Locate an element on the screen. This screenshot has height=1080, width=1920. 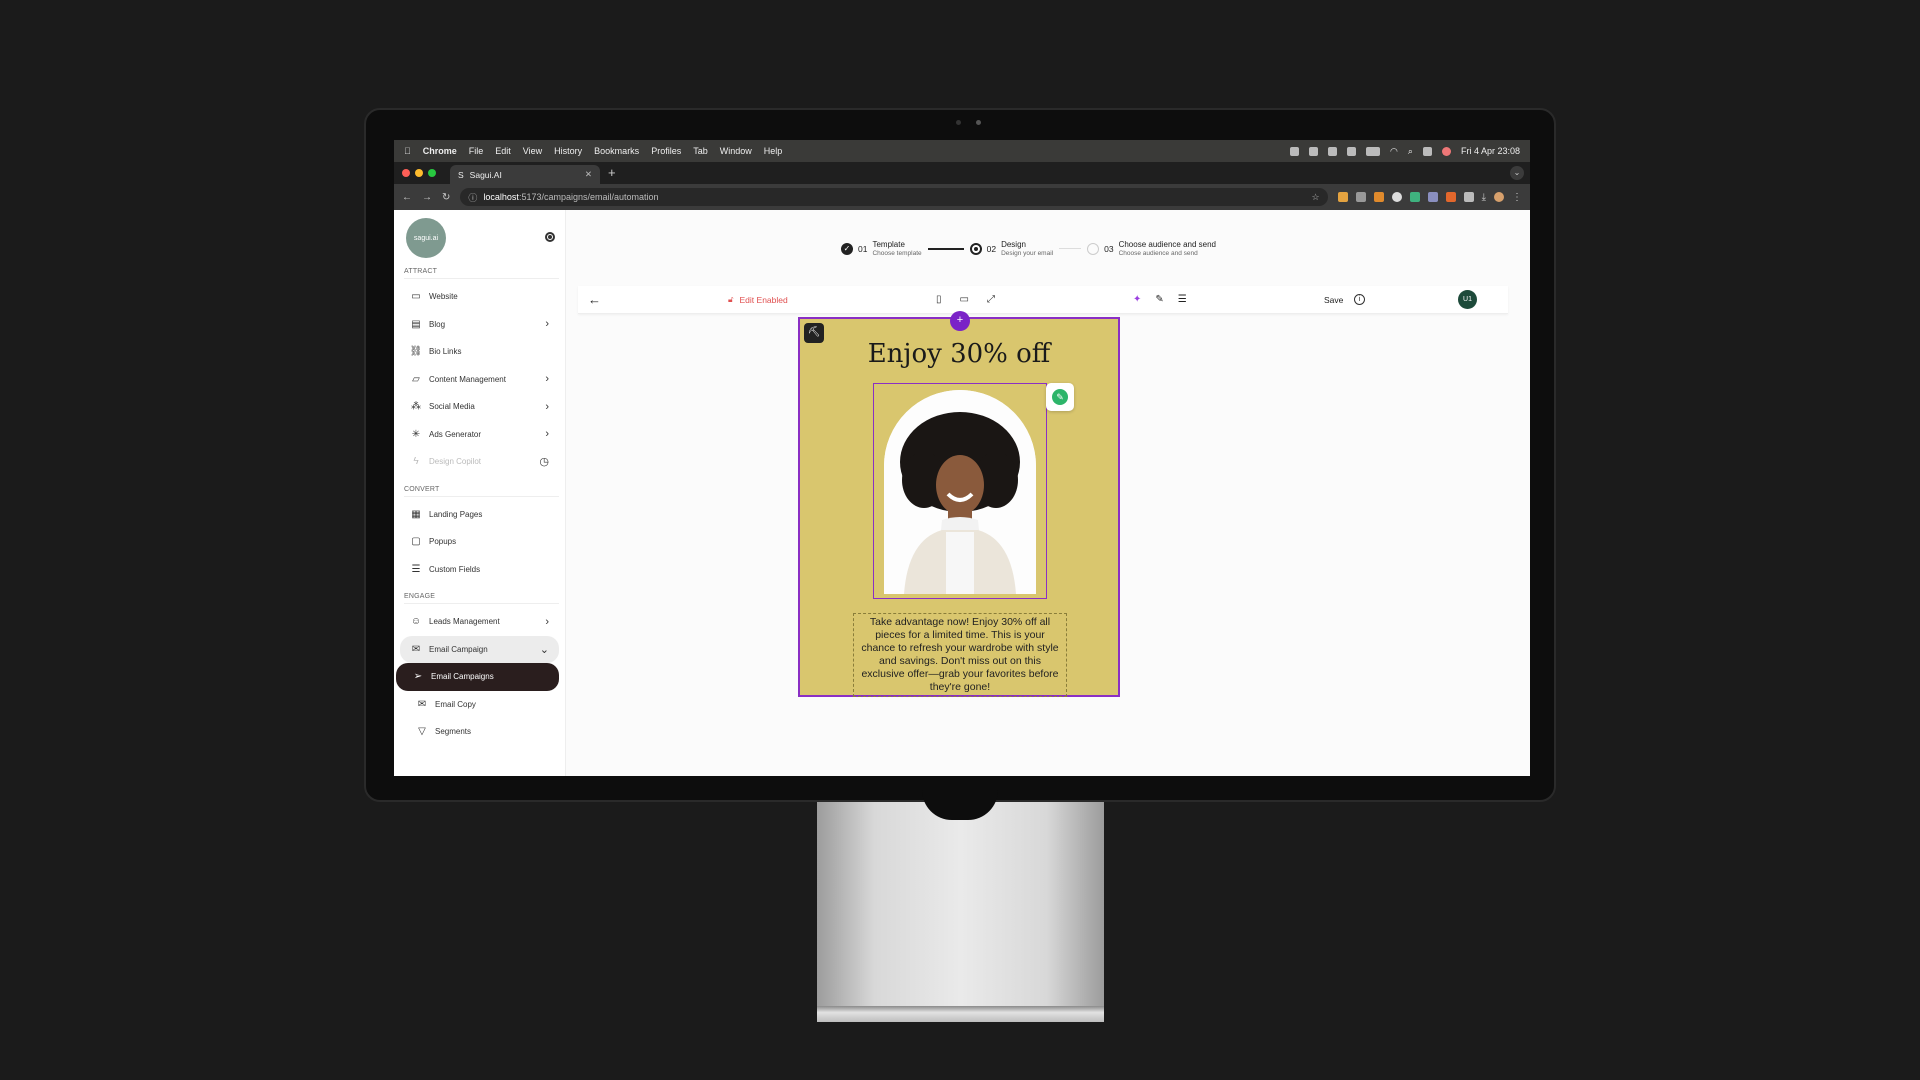
sidebar-item-email-copy: ✉ Email Copy is located at coordinates (479, 705).